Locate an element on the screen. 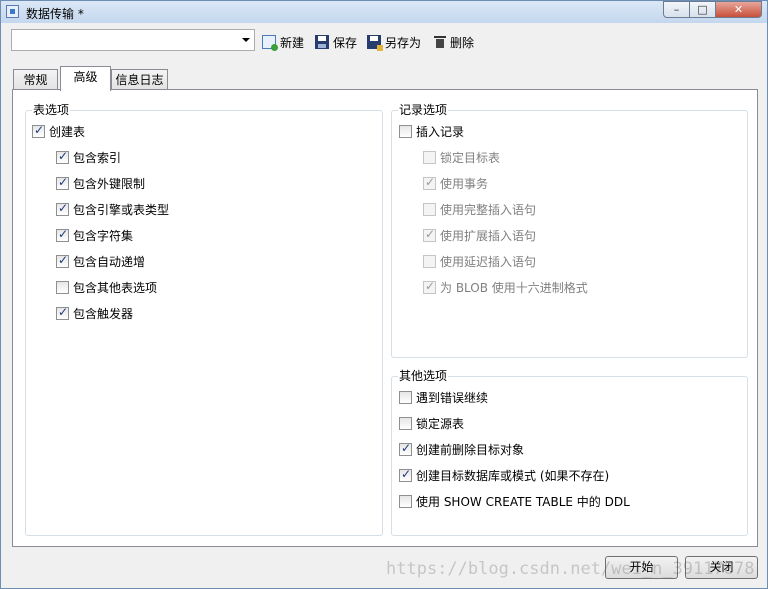 Image resolution: width=768 pixels, height=589 pixels. trash-icon is located at coordinates (440, 42).